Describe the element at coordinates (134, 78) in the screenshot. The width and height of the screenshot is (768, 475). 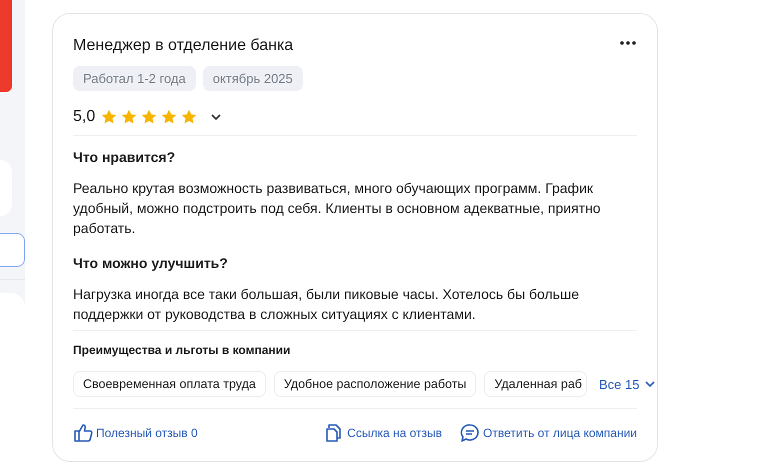
I see `tag: Работал 1-2 года` at that location.